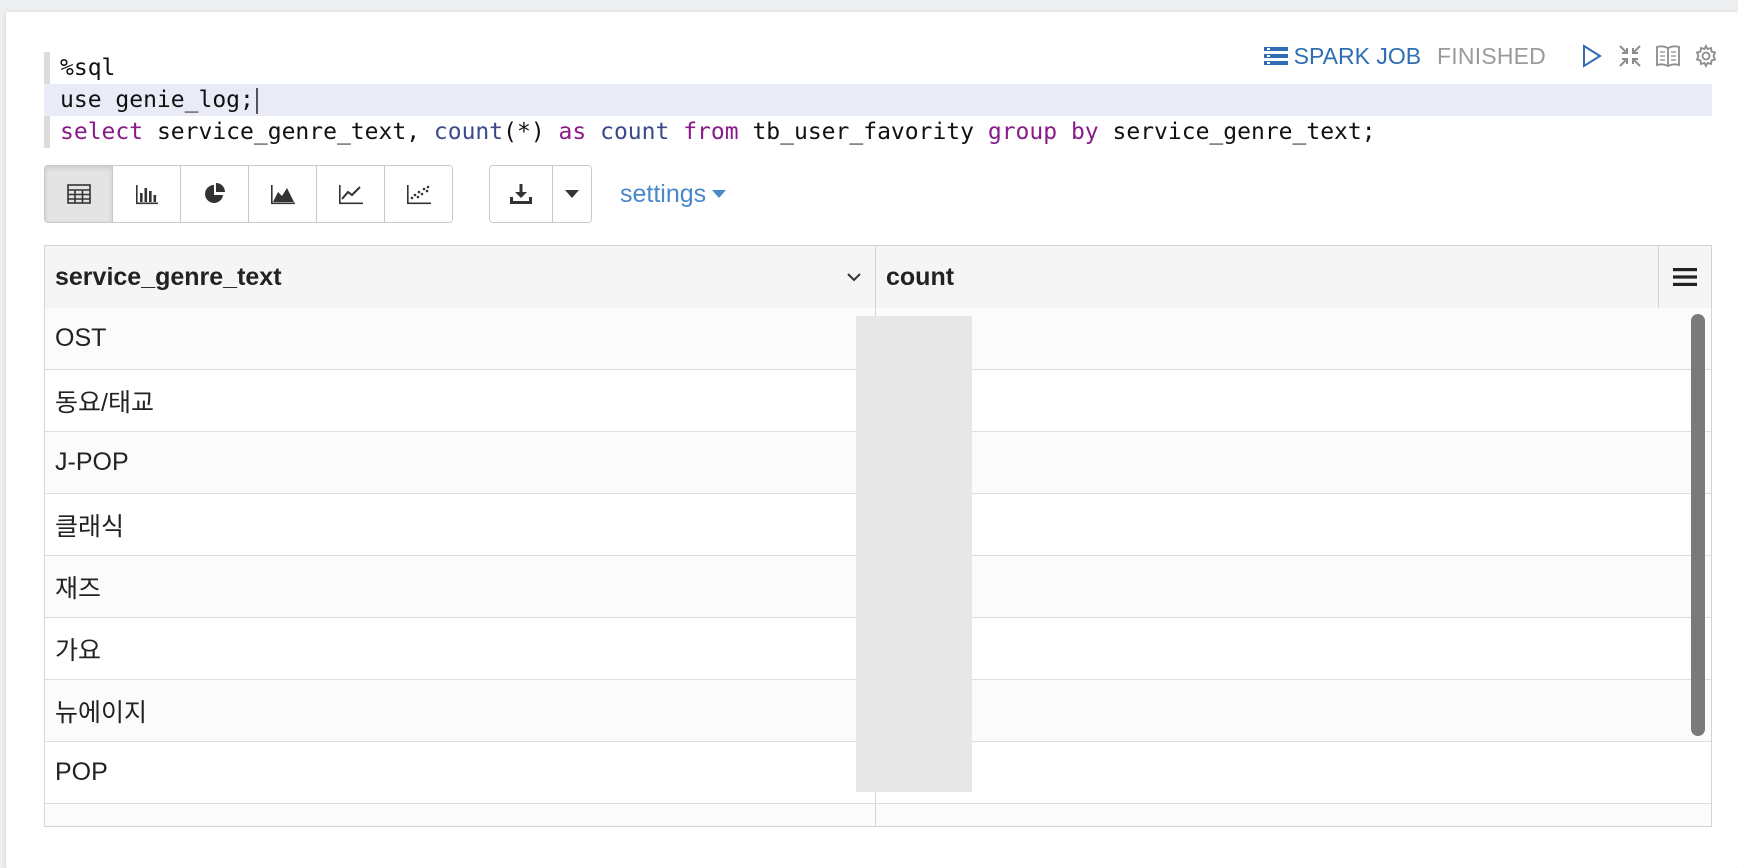 The image size is (1738, 868). What do you see at coordinates (460, 277) in the screenshot?
I see `column-header-service-genre-text: service_genre_text` at bounding box center [460, 277].